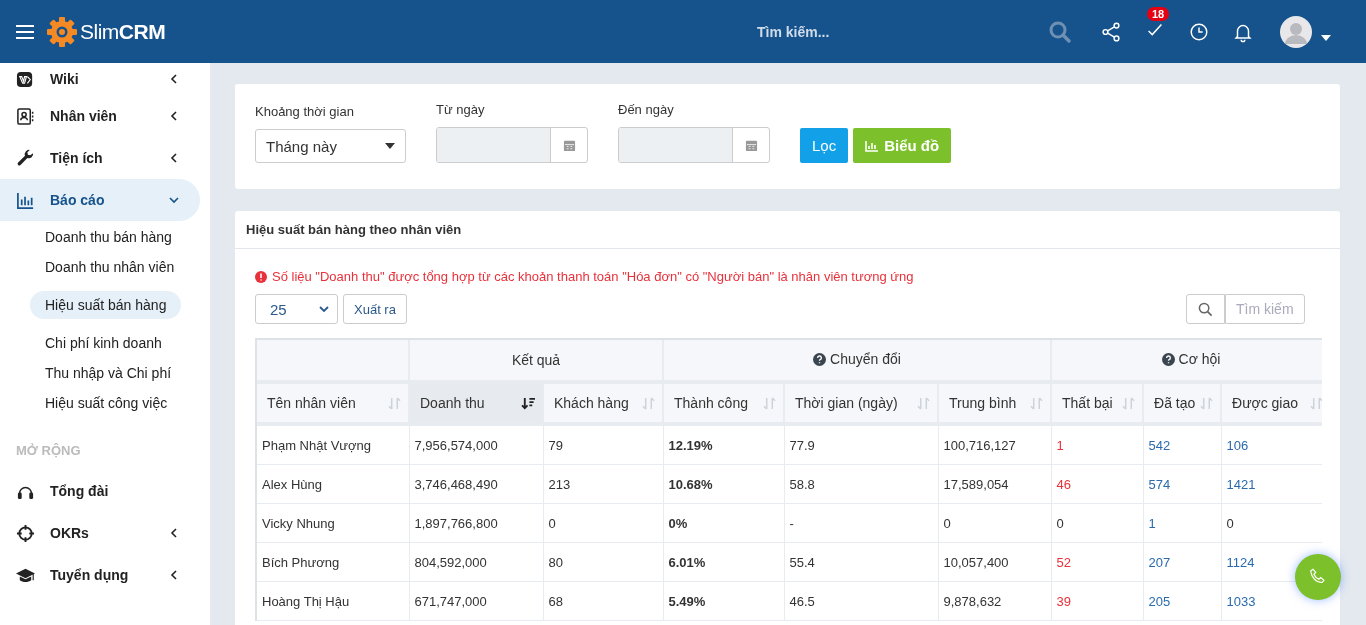 The image size is (1366, 625). I want to click on table-cell: 6.01%, so click(723, 562).